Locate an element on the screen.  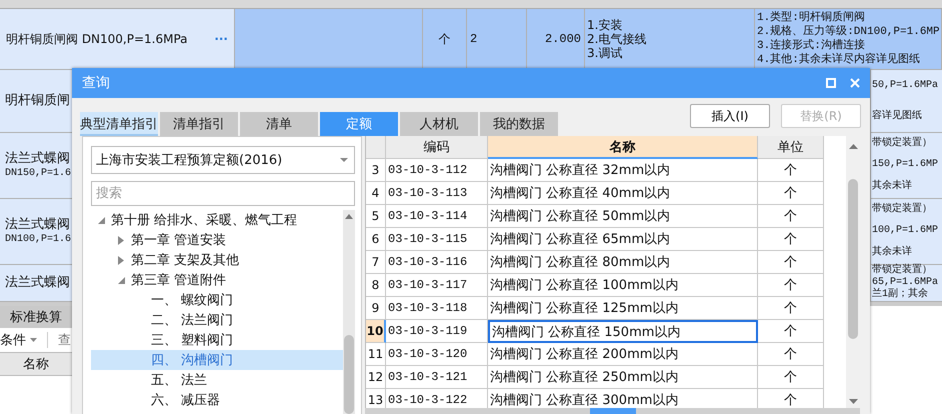
row-number: 3 is located at coordinates (376, 170).